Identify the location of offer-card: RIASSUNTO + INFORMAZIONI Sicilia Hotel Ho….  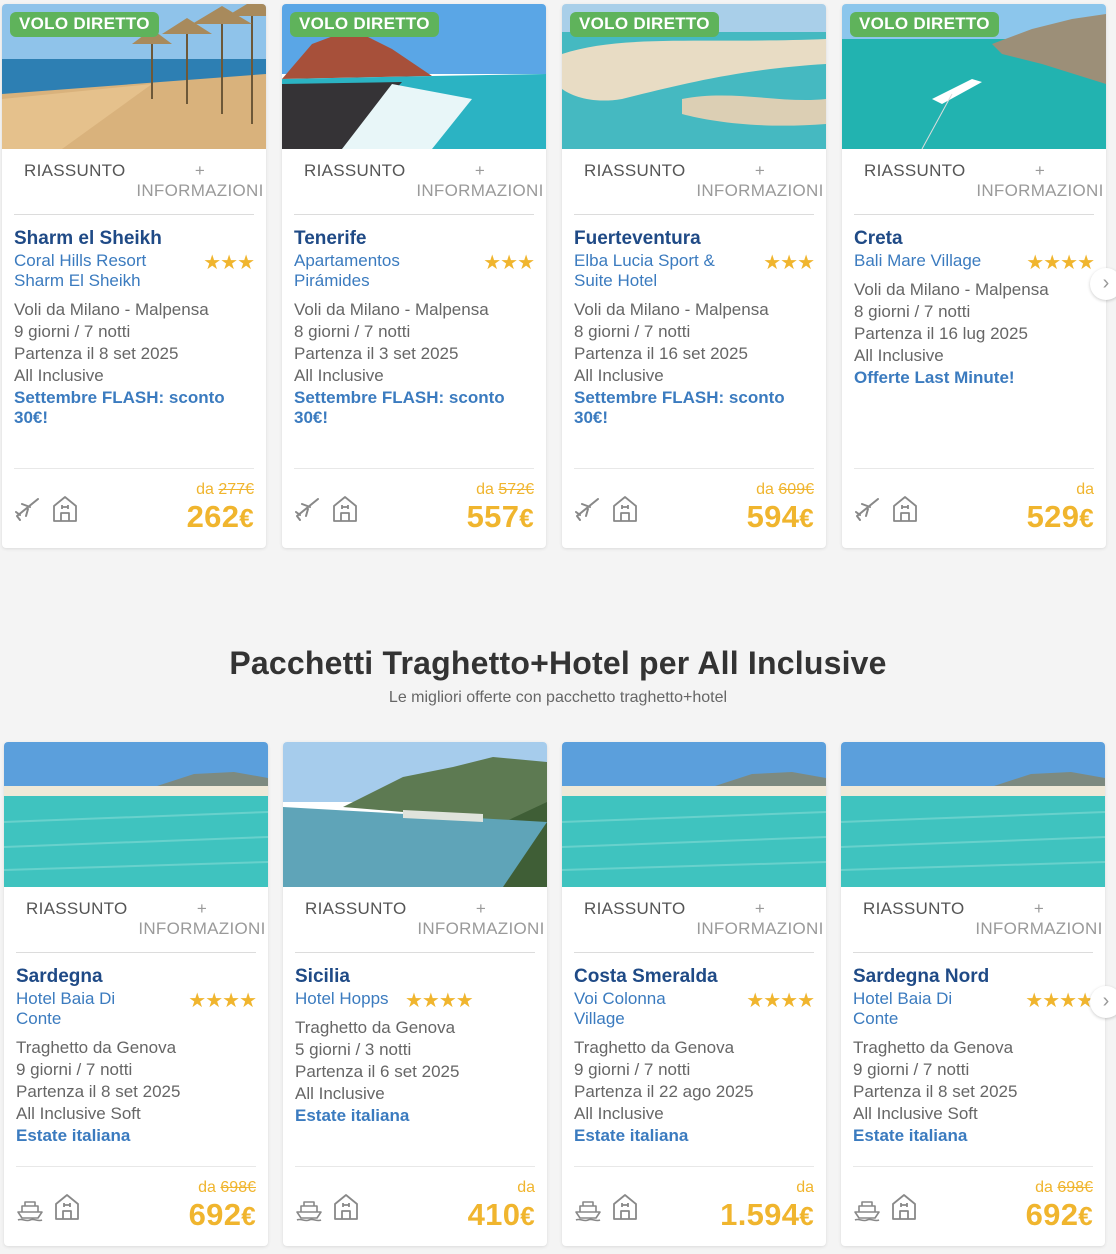
(415, 994).